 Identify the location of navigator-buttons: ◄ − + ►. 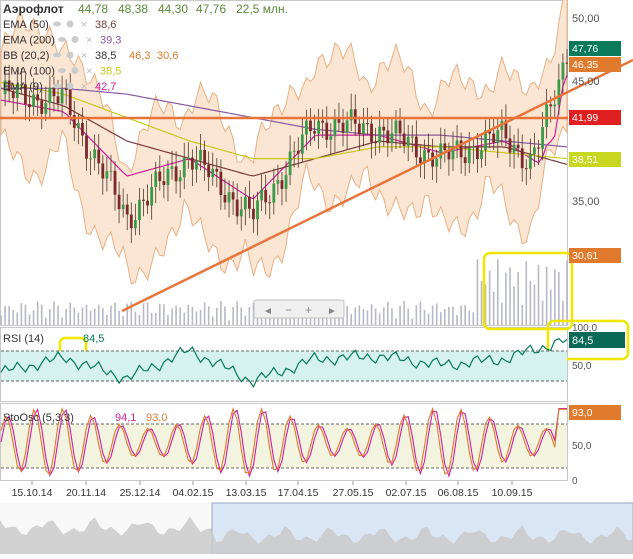
(299, 309).